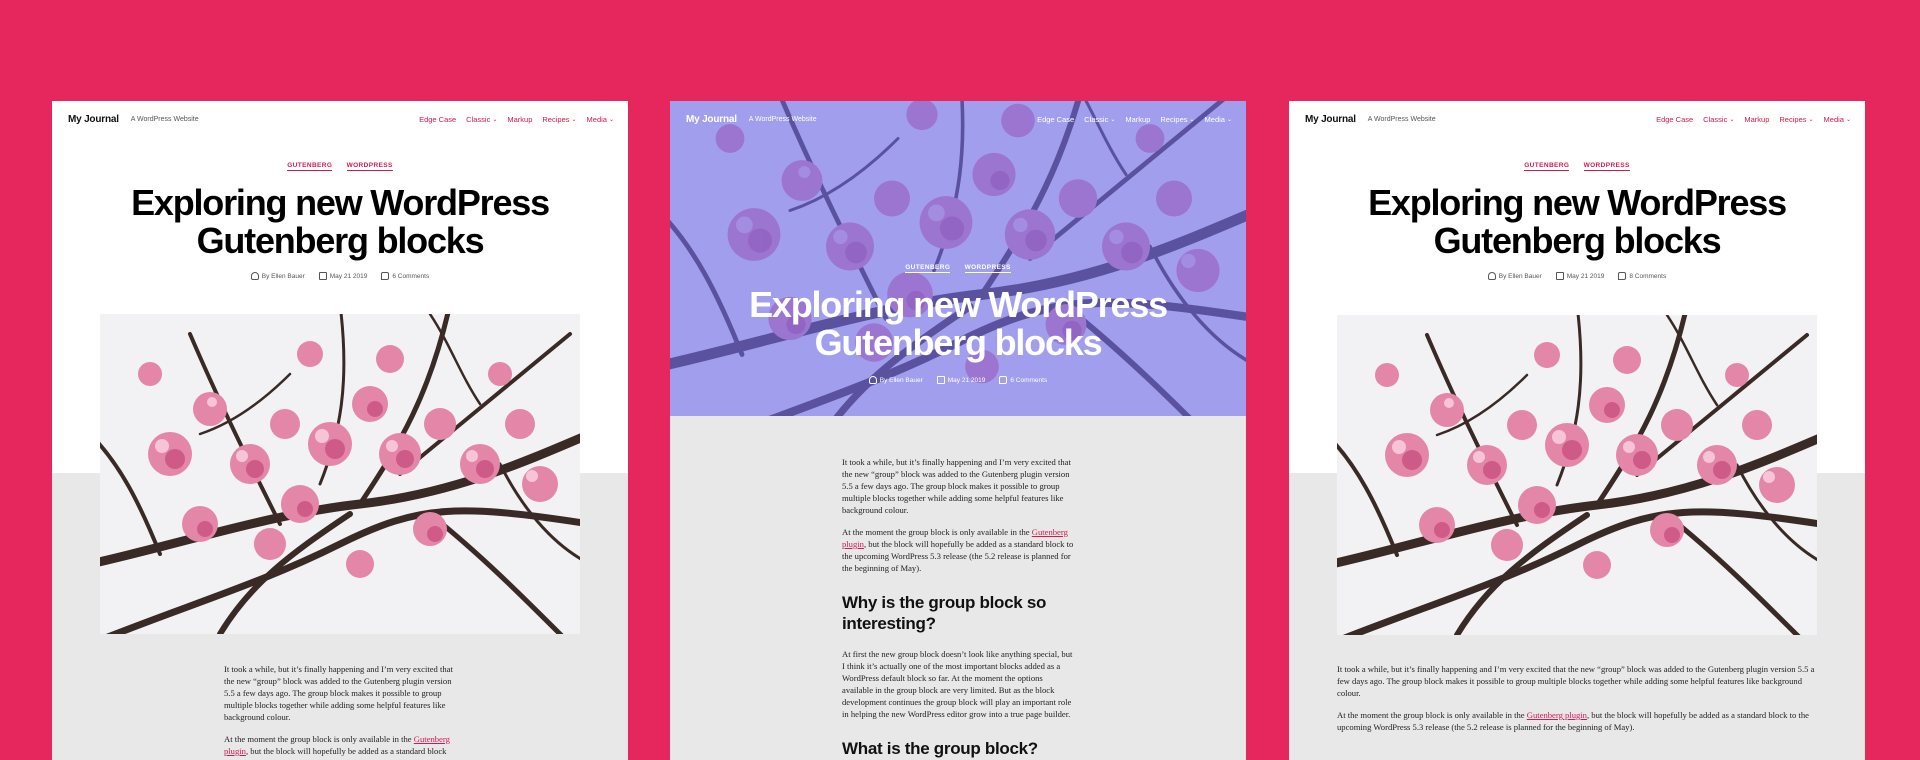 The image size is (1920, 760). What do you see at coordinates (1557, 715) in the screenshot?
I see `gutenberg-plugin-link: Gutenberg plugin` at bounding box center [1557, 715].